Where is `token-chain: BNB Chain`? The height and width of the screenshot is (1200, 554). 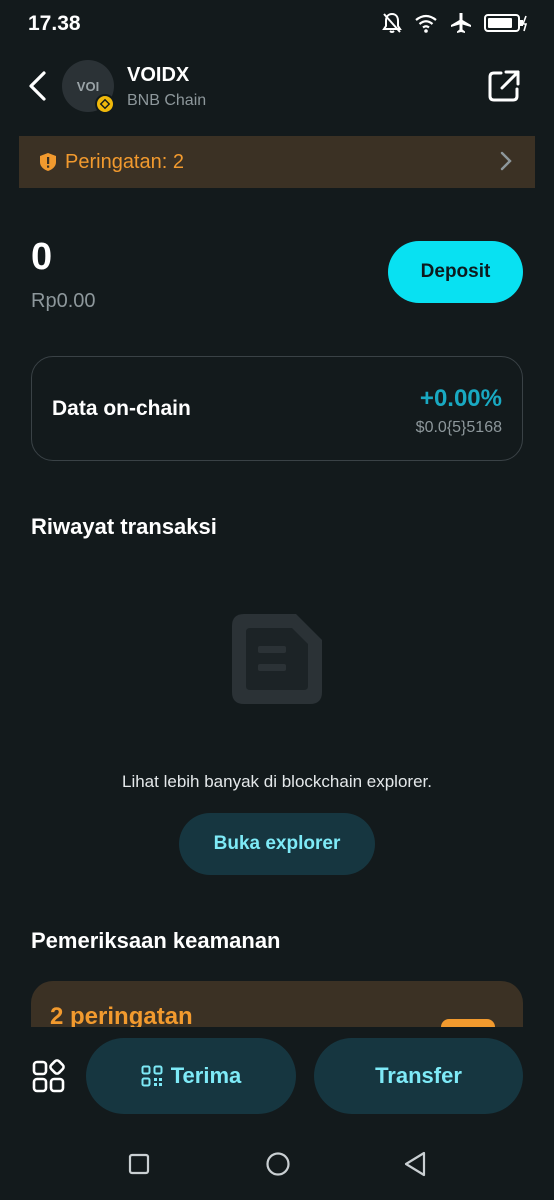
token-chain: BNB Chain is located at coordinates (167, 100).